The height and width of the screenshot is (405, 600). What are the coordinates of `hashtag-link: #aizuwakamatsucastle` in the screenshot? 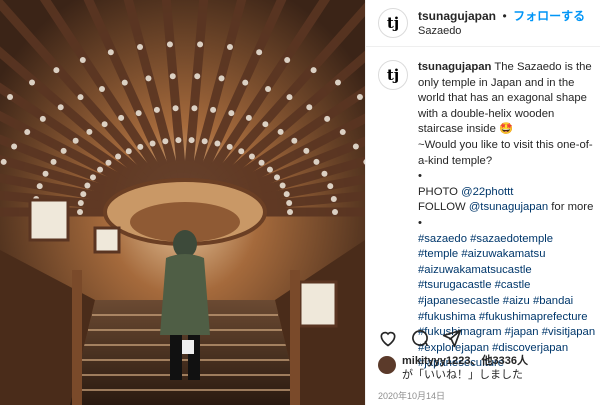 It's located at (475, 270).